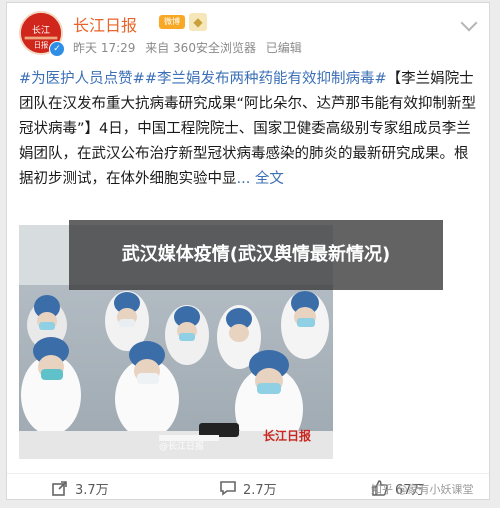 This screenshot has width=500, height=508. Describe the element at coordinates (82, 79) in the screenshot. I see `topic-link-nurses: #为医护人员点赞#` at that location.